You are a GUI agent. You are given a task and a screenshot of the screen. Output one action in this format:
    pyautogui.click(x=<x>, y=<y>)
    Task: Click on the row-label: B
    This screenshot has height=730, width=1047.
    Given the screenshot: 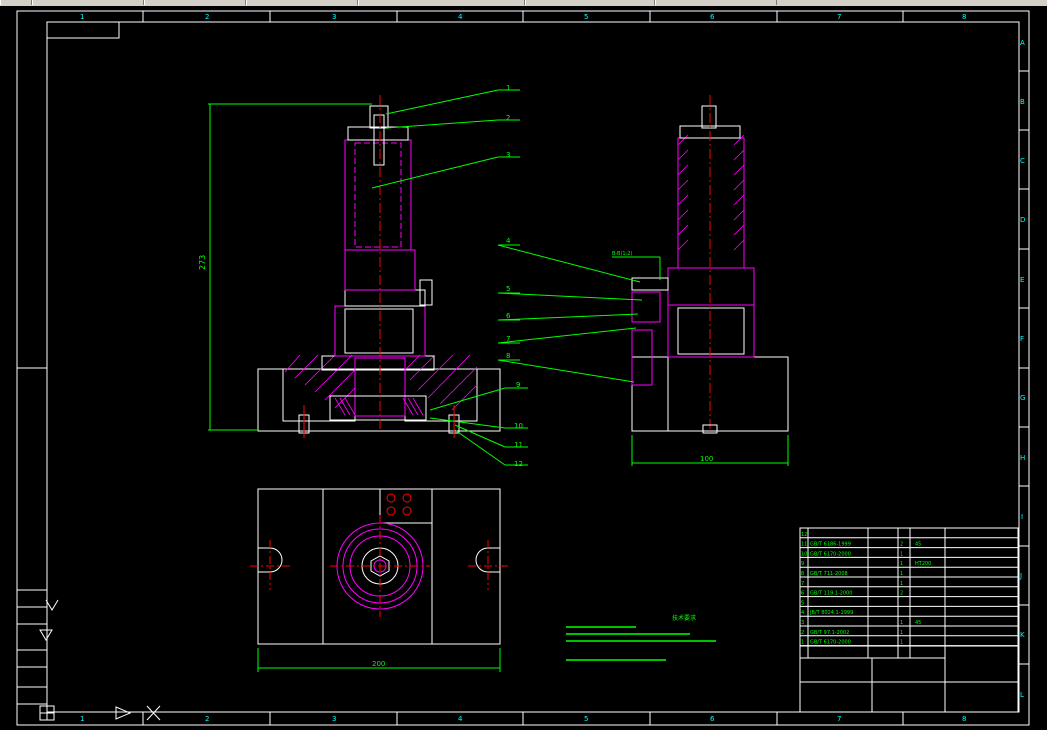 What is the action you would take?
    pyautogui.click(x=1022, y=102)
    